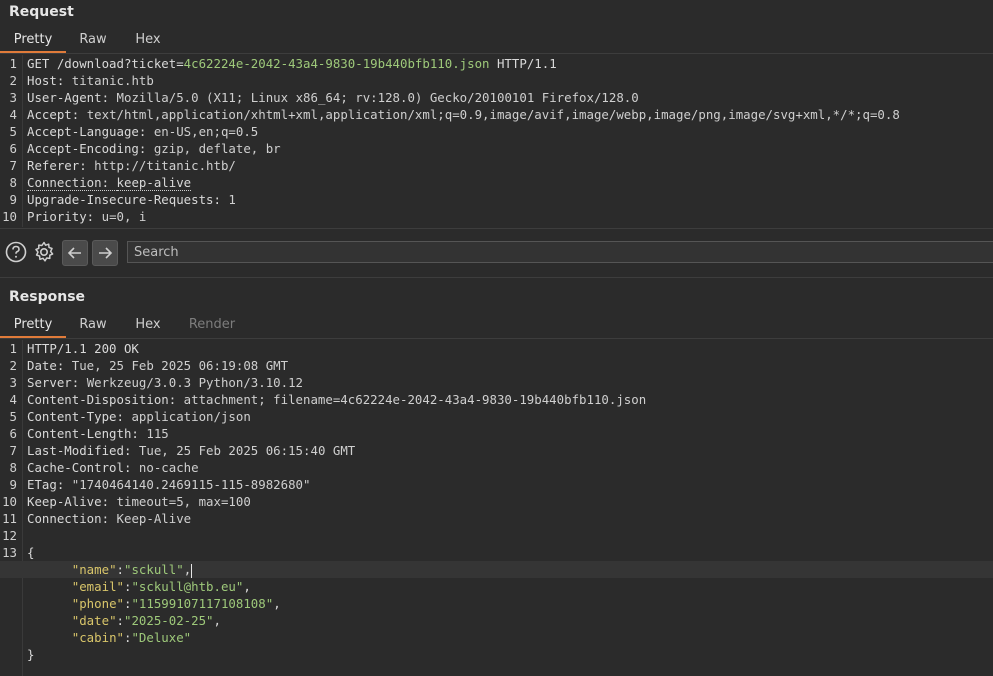  What do you see at coordinates (496, 348) in the screenshot?
I see `code-line: 1 HTTP/1.1 200 OK` at bounding box center [496, 348].